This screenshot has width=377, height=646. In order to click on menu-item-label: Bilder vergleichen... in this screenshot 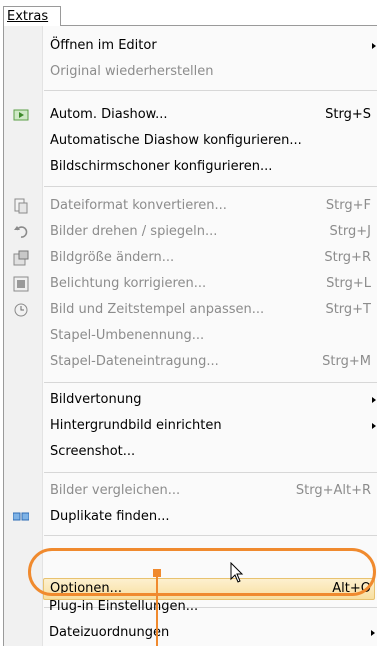, I will do `click(115, 490)`.